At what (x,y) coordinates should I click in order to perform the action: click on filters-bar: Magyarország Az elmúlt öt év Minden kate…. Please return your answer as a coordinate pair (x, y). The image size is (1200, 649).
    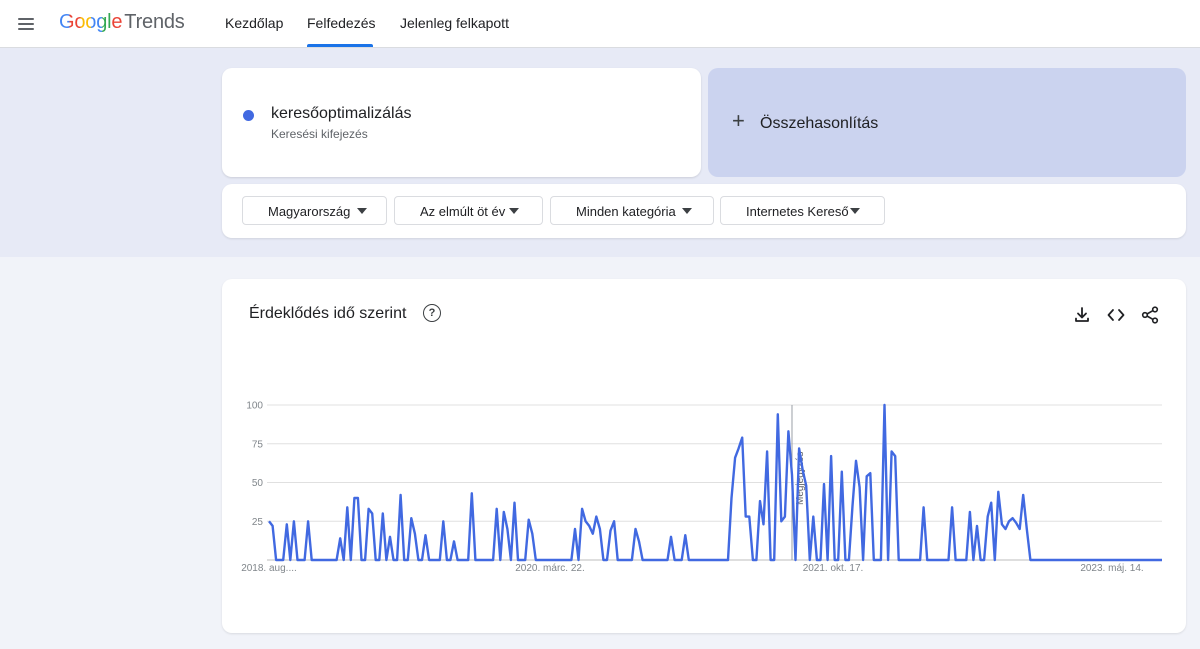
    Looking at the image, I should click on (704, 211).